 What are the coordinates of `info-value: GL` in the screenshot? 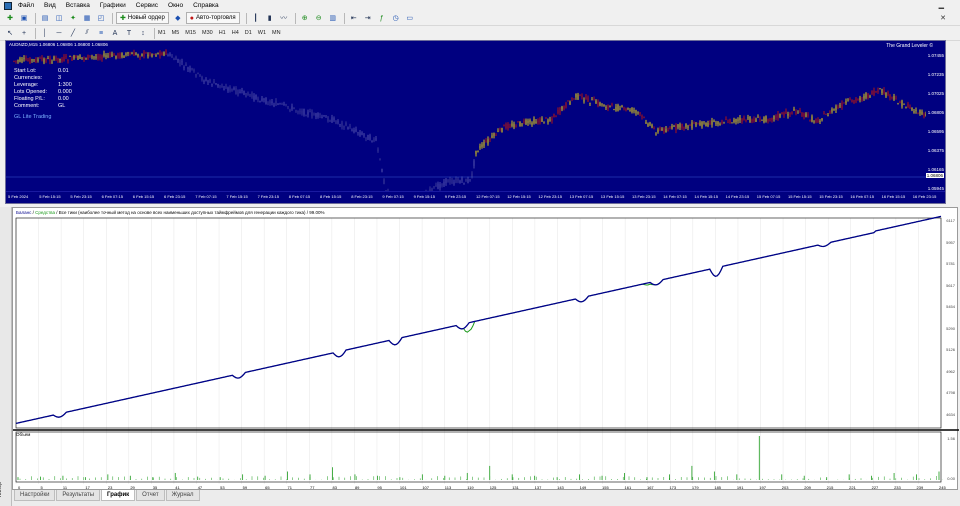 It's located at (62, 106).